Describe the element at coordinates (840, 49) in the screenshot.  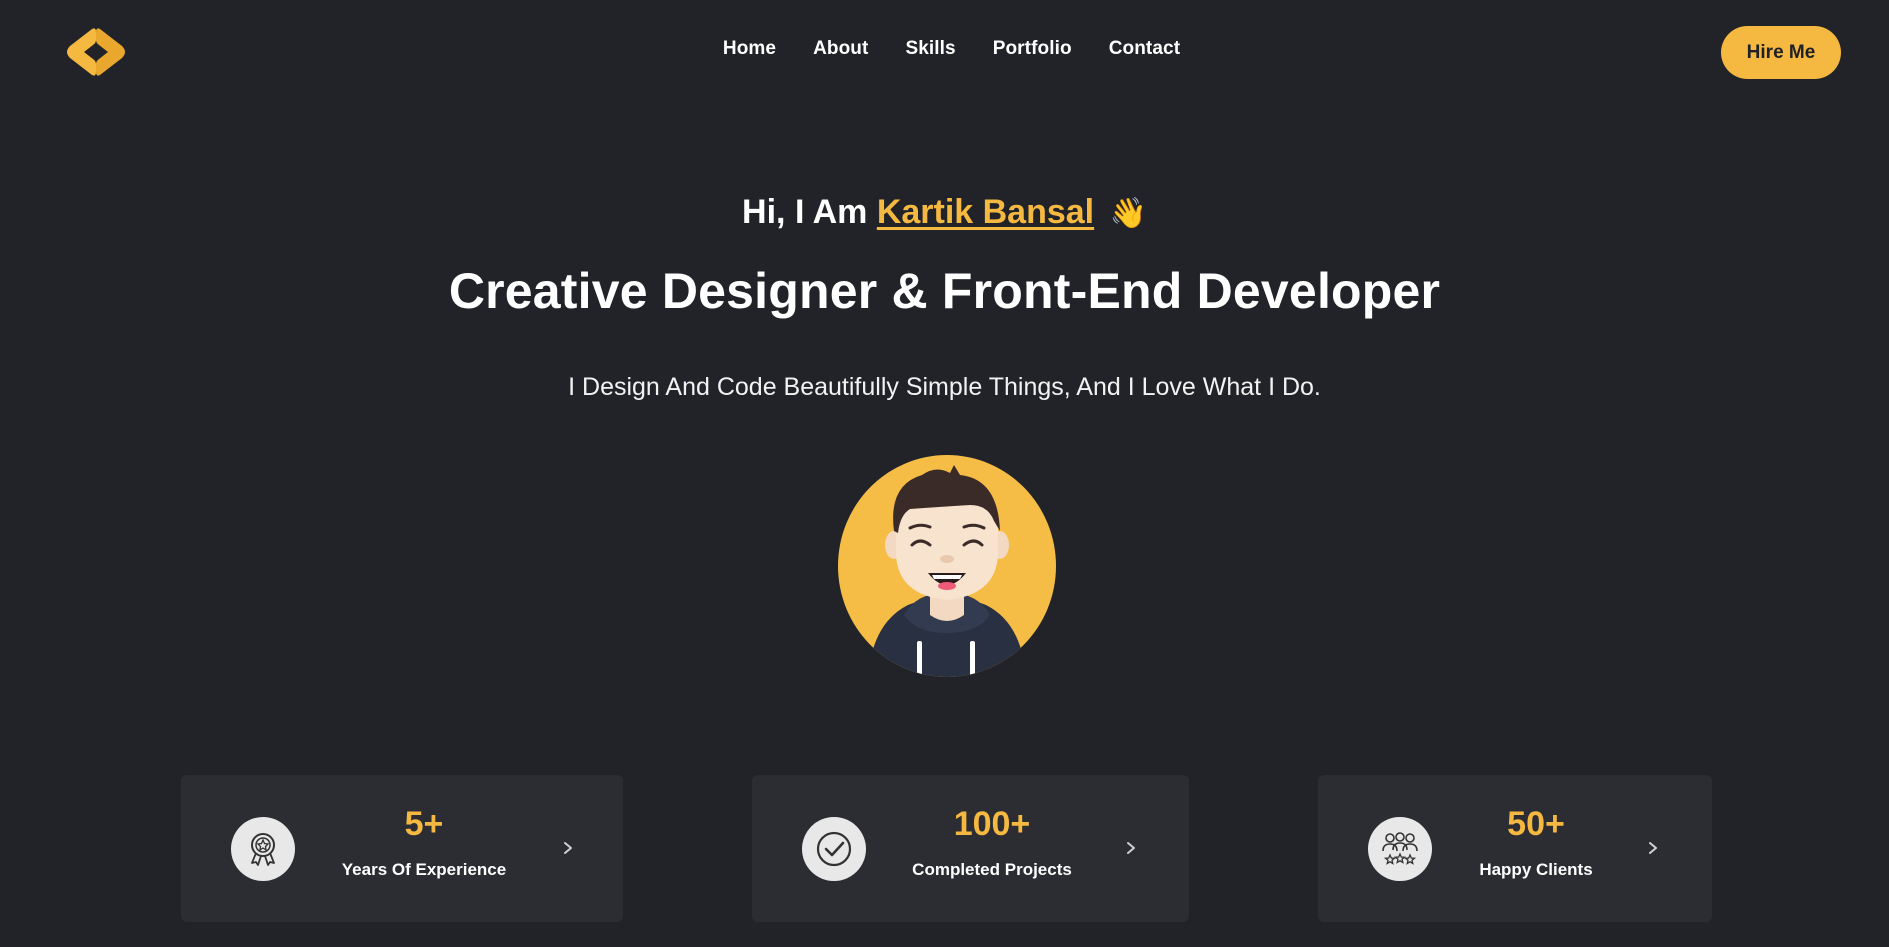
I see `nav-about: About` at that location.